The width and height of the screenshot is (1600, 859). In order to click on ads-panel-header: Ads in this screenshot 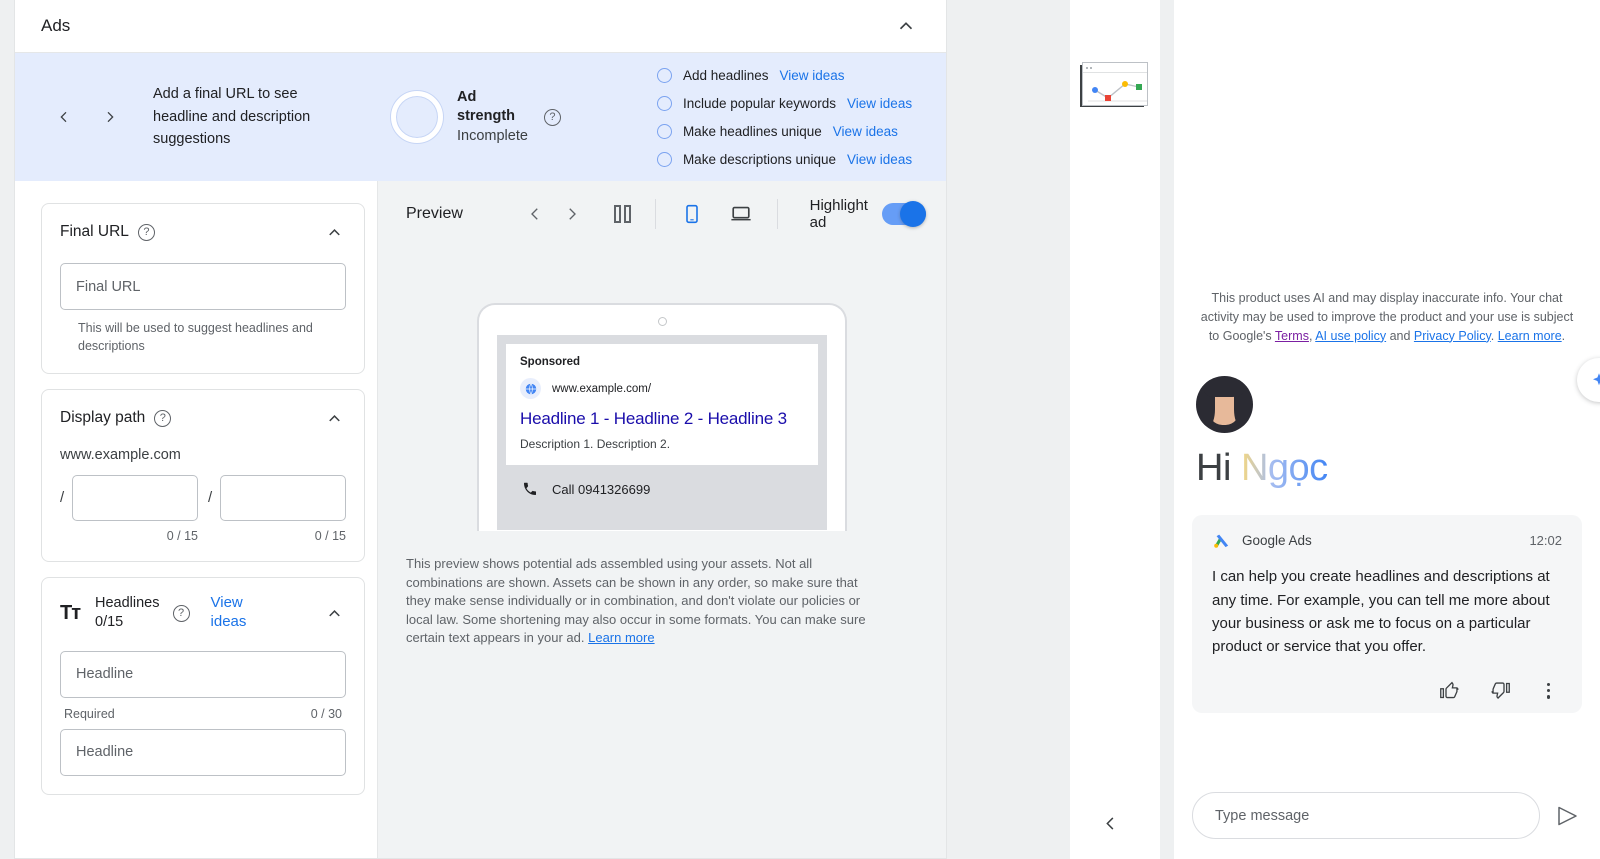, I will do `click(480, 26)`.